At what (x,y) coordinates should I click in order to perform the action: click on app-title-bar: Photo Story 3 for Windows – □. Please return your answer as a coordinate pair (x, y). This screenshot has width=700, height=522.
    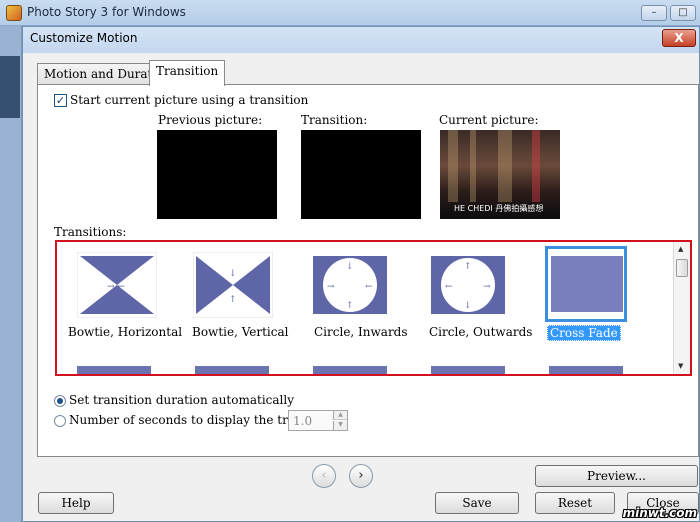
    Looking at the image, I should click on (350, 13).